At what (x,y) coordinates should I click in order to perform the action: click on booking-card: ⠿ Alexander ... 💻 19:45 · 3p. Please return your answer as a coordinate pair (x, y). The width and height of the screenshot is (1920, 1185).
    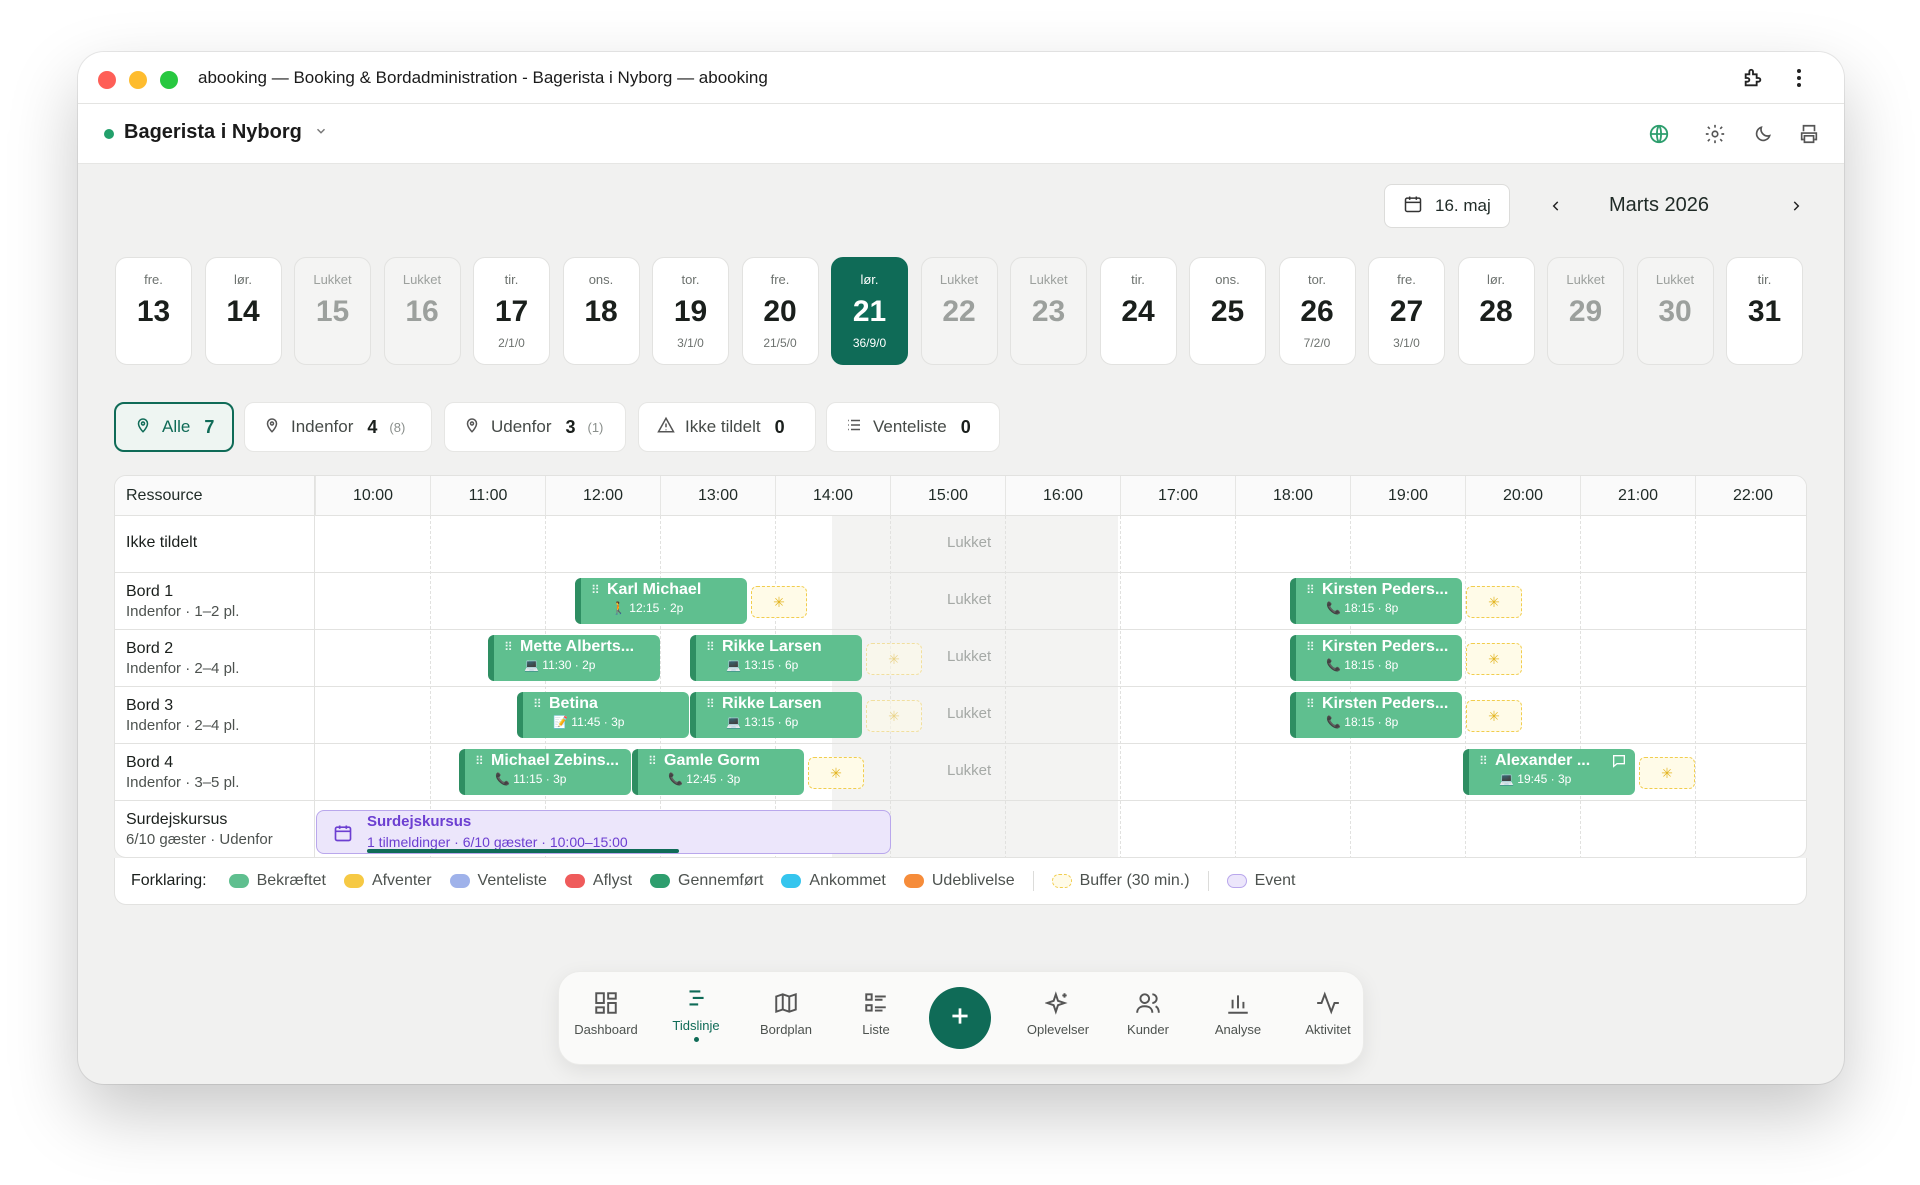
    Looking at the image, I should click on (1549, 772).